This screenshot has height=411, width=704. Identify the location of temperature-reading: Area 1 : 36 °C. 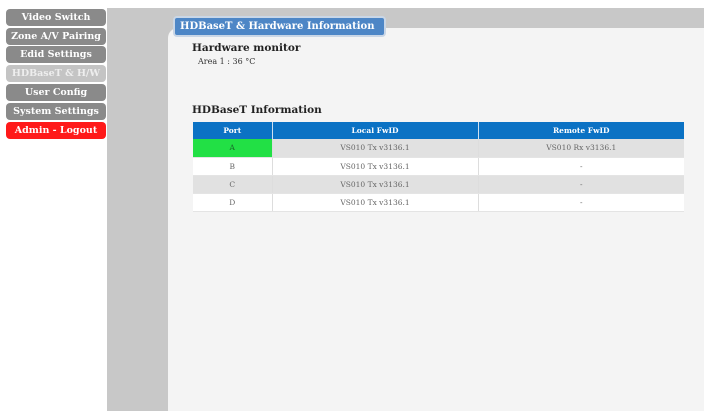
(227, 61).